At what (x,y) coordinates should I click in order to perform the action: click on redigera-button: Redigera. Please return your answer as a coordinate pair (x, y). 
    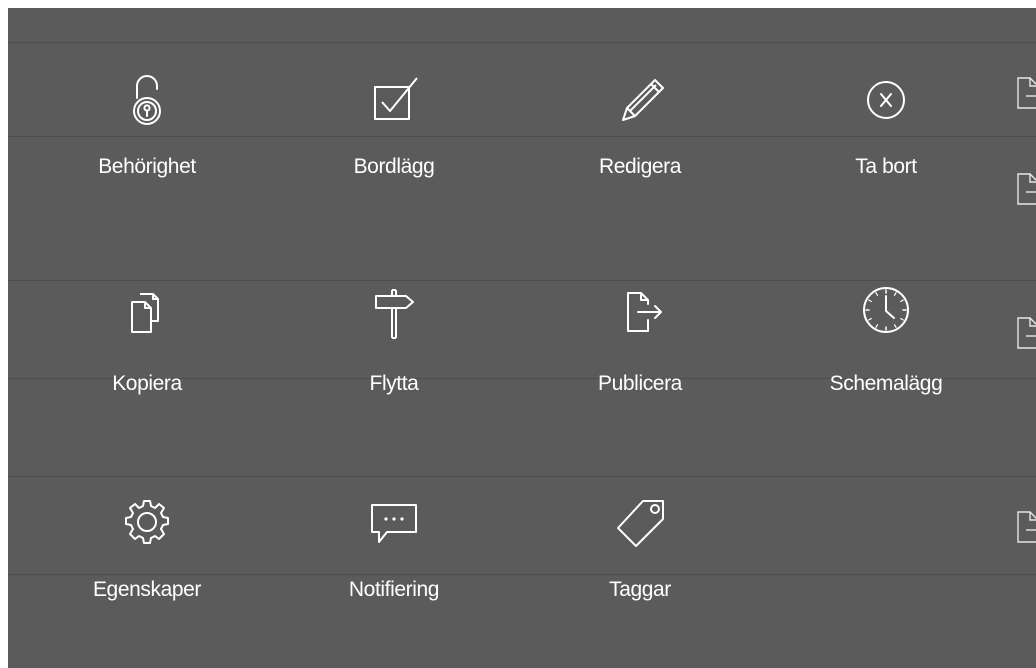
    Looking at the image, I should click on (640, 137).